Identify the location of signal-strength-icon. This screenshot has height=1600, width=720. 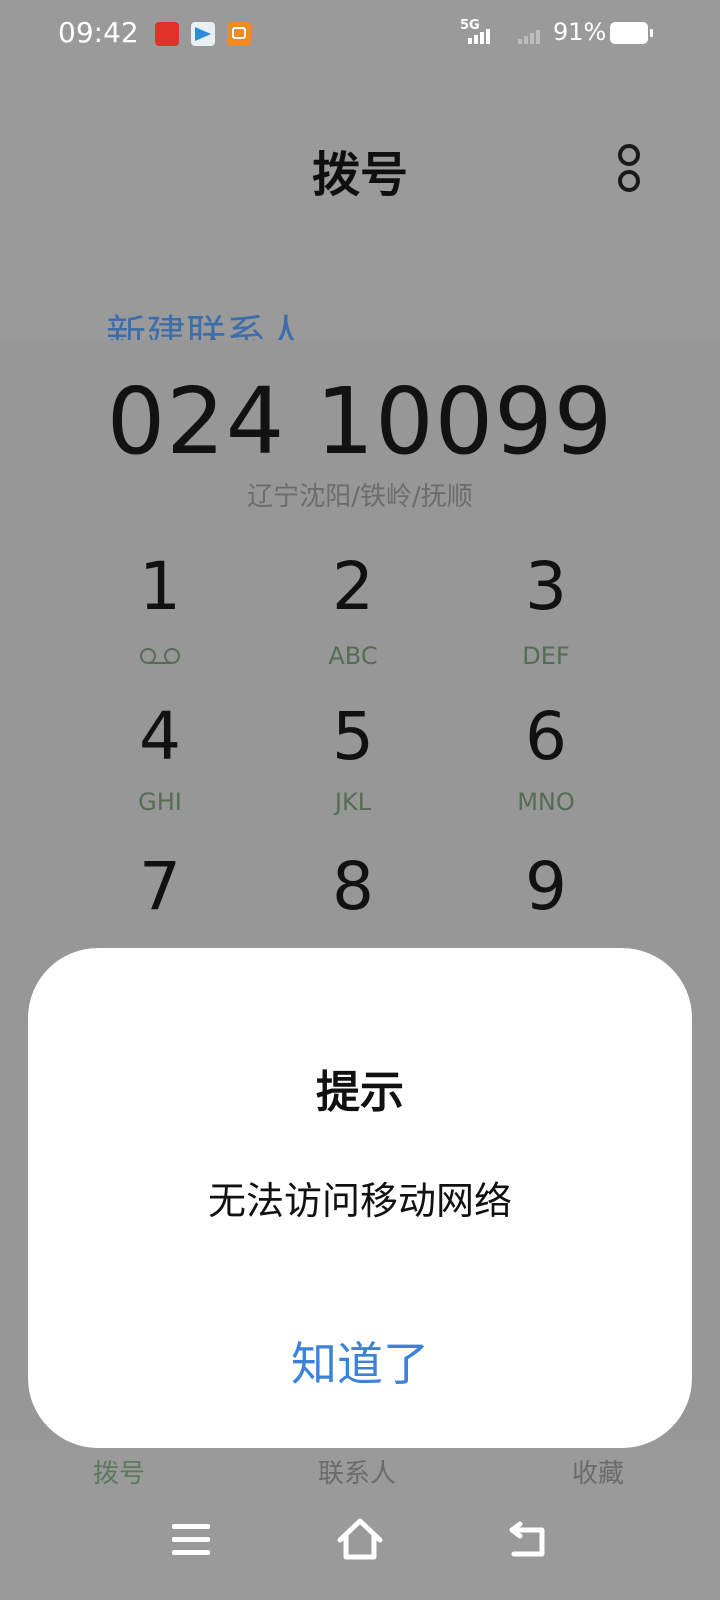
(533, 34).